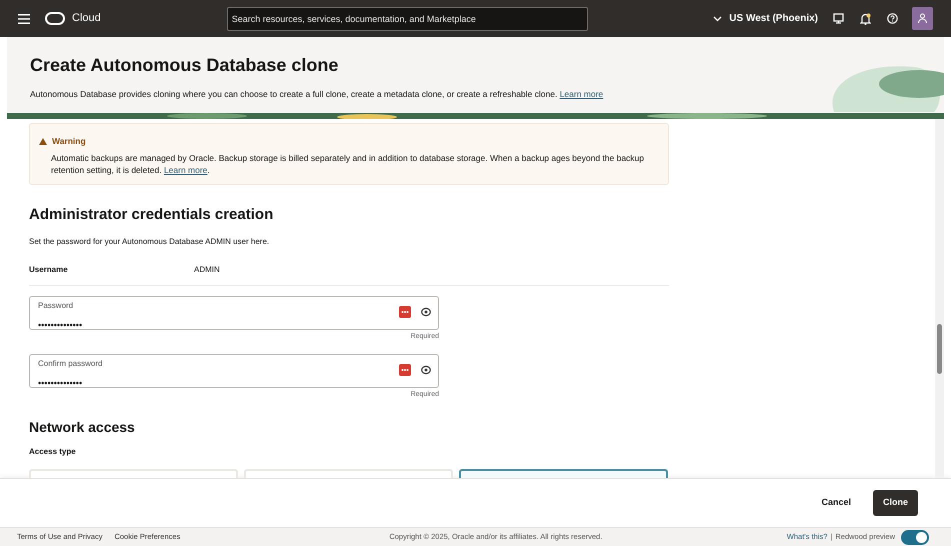 Image resolution: width=951 pixels, height=546 pixels. I want to click on username-value: ADMIN, so click(207, 270).